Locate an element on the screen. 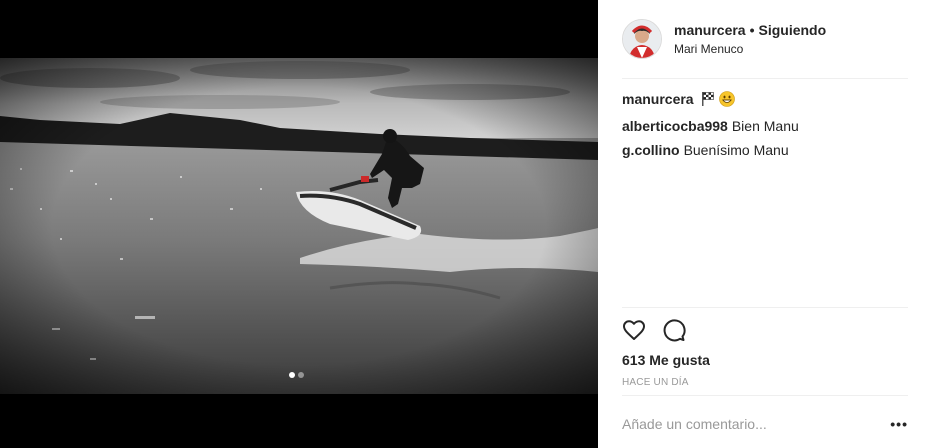 This screenshot has width=932, height=448. comment-item: alberticocba998 Bien Manu is located at coordinates (765, 126).